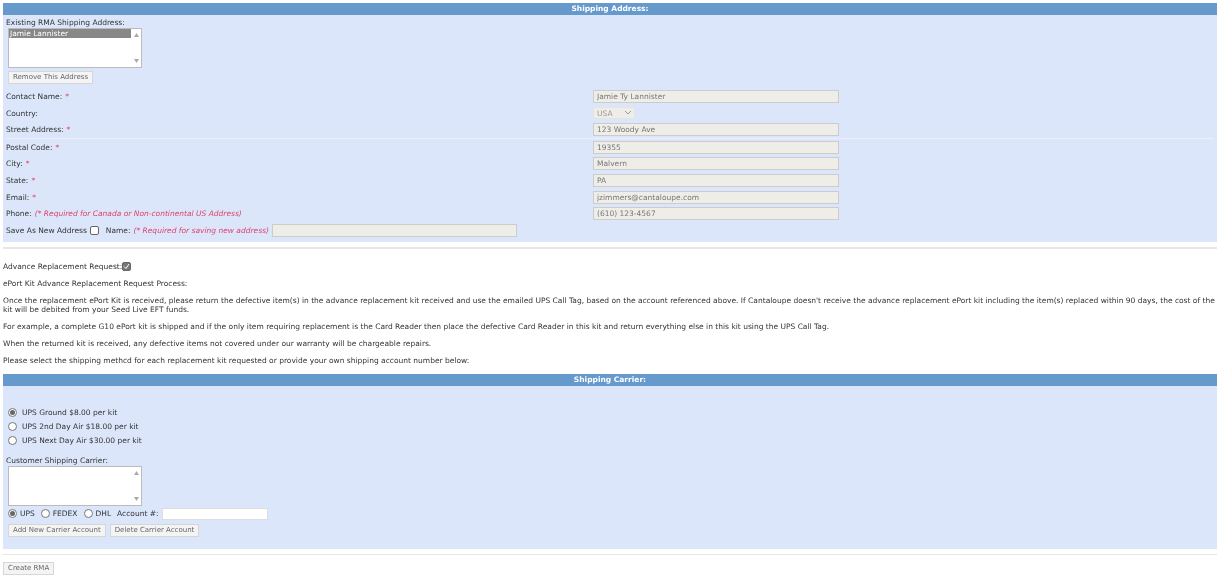 Image resolution: width=1220 pixels, height=575 pixels. Describe the element at coordinates (214, 513) in the screenshot. I see `account-field` at that location.